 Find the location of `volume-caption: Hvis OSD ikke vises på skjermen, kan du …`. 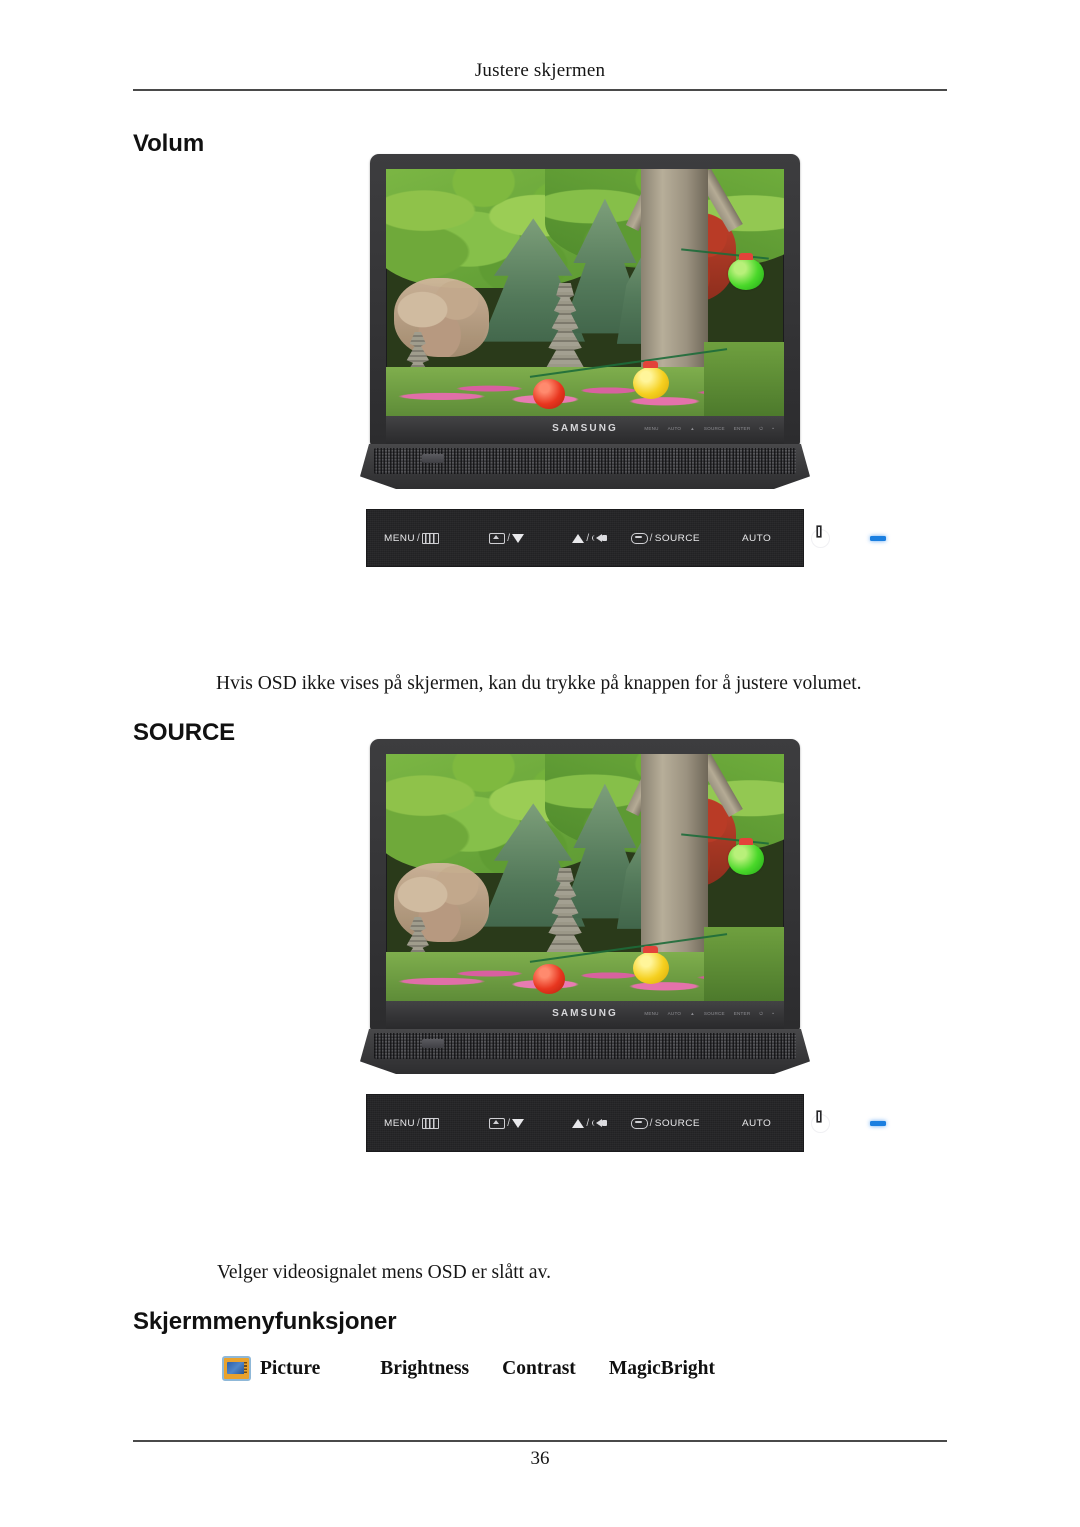

volume-caption: Hvis OSD ikke vises på skjermen, kan du … is located at coordinates (539, 683).